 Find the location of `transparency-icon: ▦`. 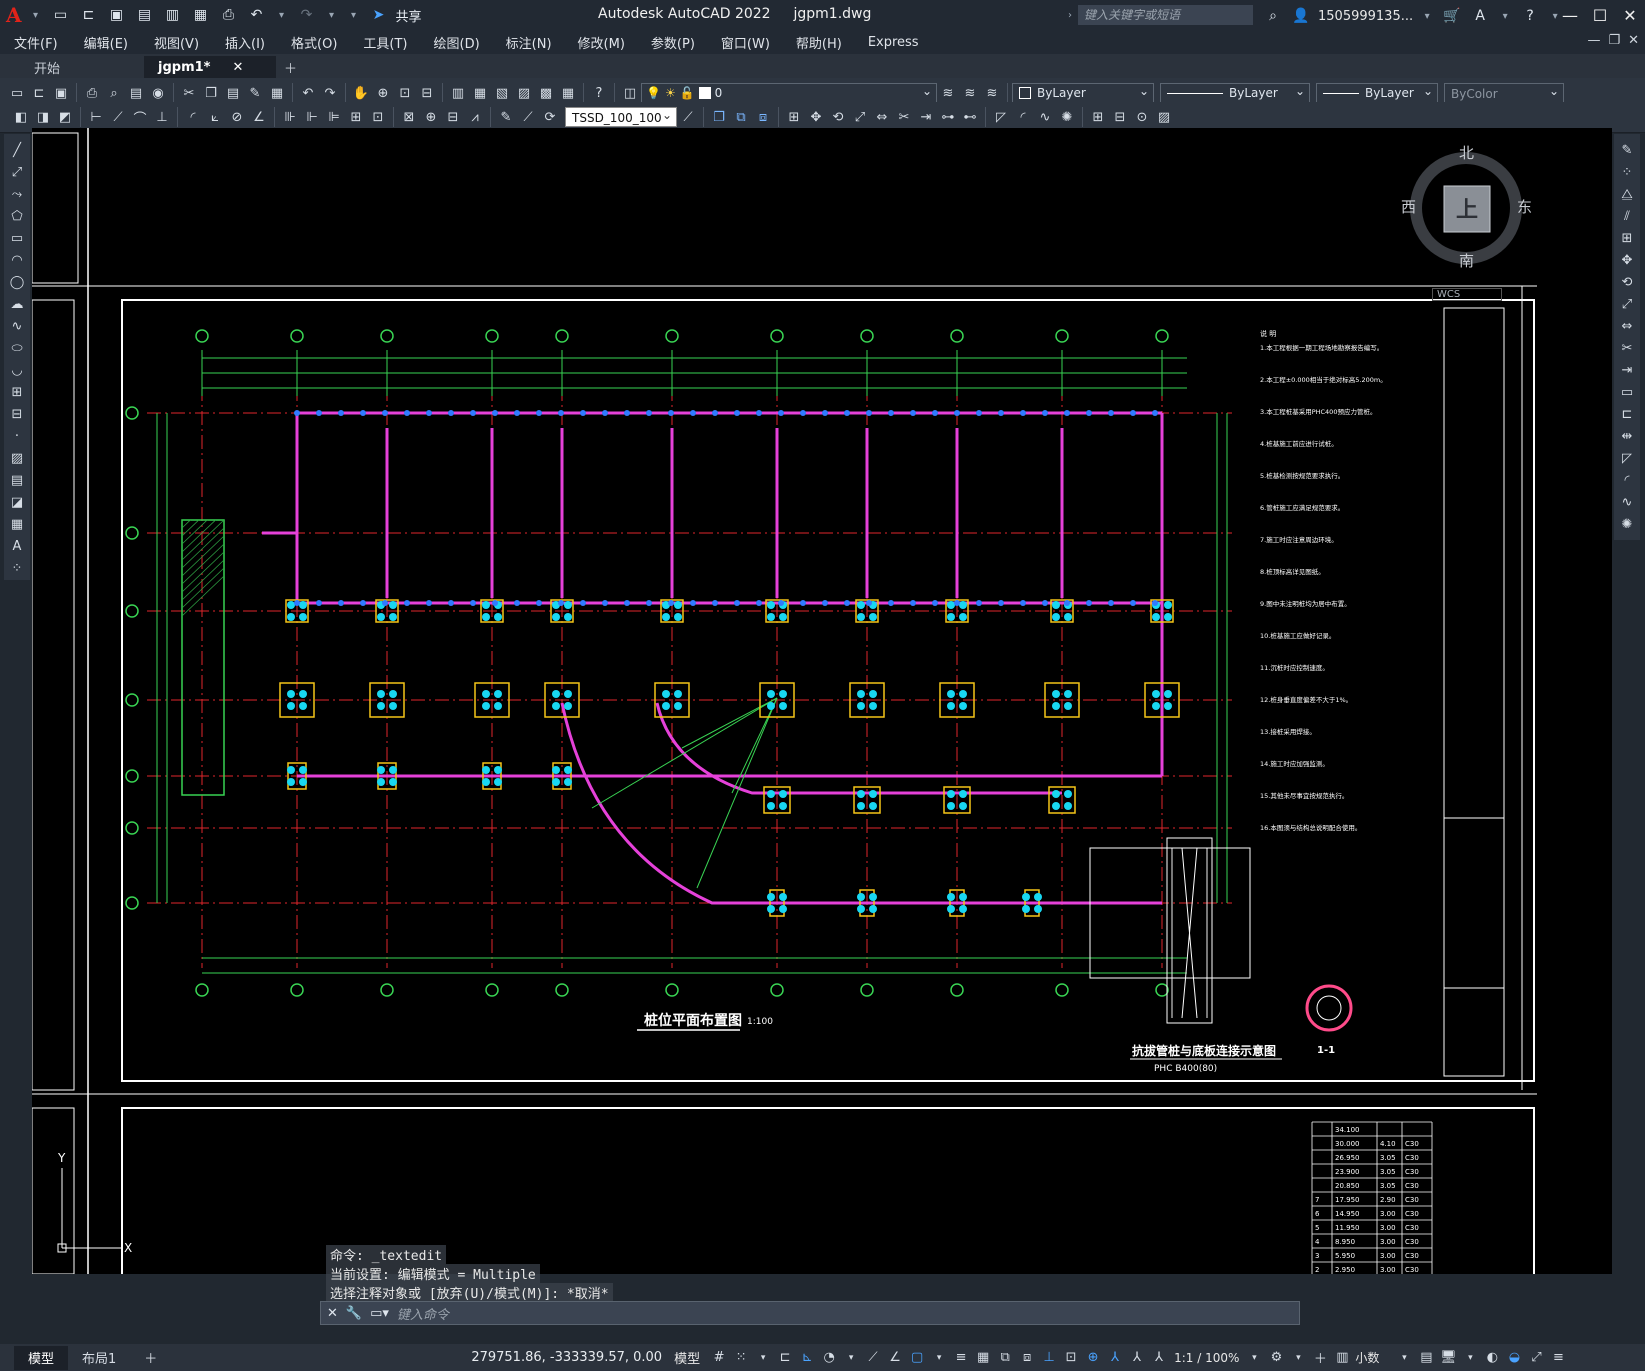

transparency-icon: ▦ is located at coordinates (983, 1358).